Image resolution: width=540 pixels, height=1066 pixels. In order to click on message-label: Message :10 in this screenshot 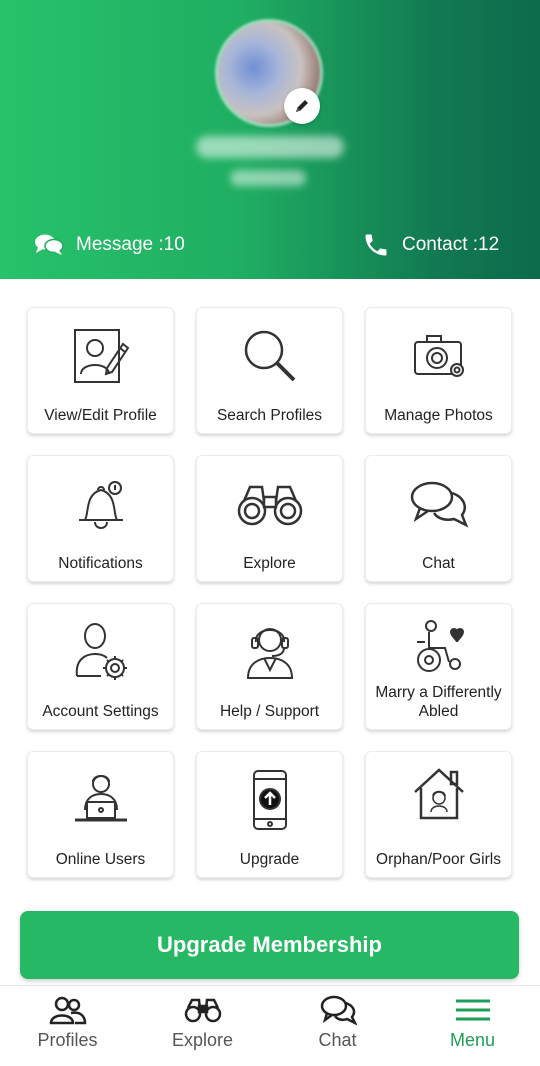, I will do `click(130, 244)`.